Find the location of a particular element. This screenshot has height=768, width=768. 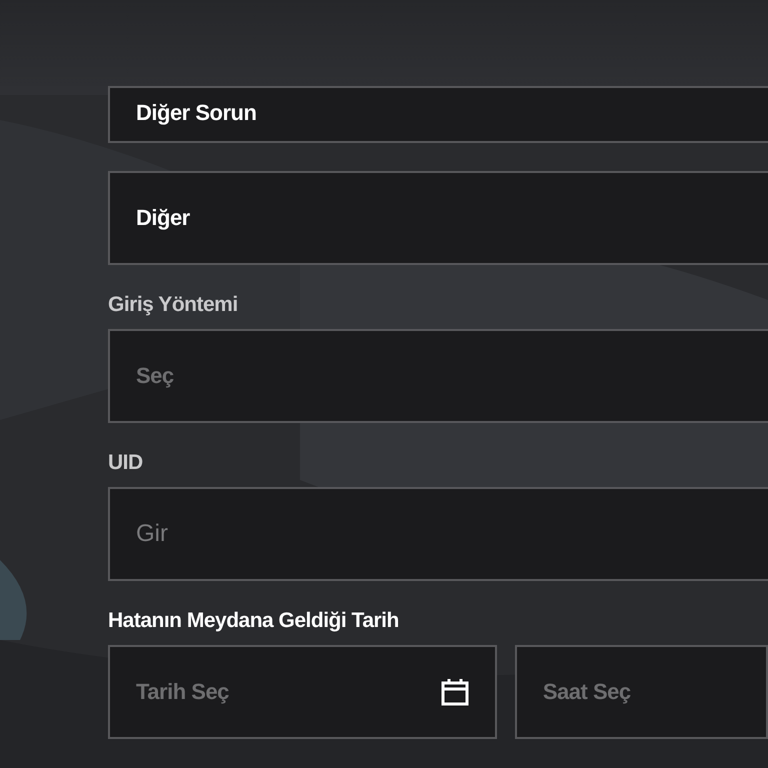

calendar-icon is located at coordinates (454, 692).